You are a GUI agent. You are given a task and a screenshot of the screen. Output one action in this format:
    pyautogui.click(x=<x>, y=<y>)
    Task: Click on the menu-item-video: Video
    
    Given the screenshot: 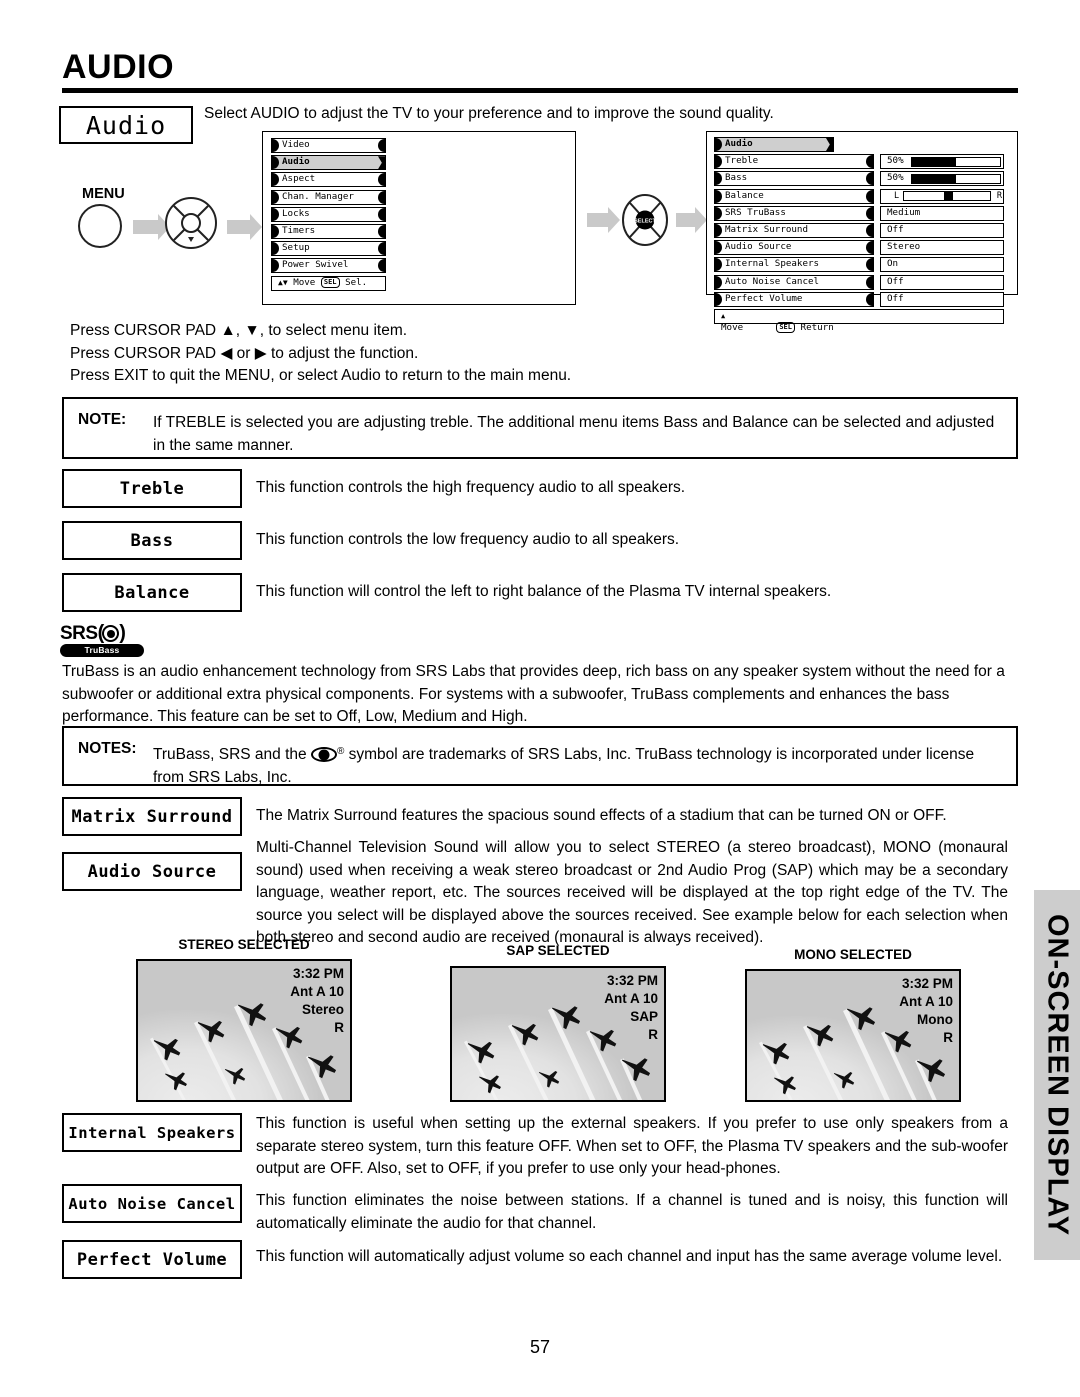 What is the action you would take?
    pyautogui.click(x=328, y=145)
    